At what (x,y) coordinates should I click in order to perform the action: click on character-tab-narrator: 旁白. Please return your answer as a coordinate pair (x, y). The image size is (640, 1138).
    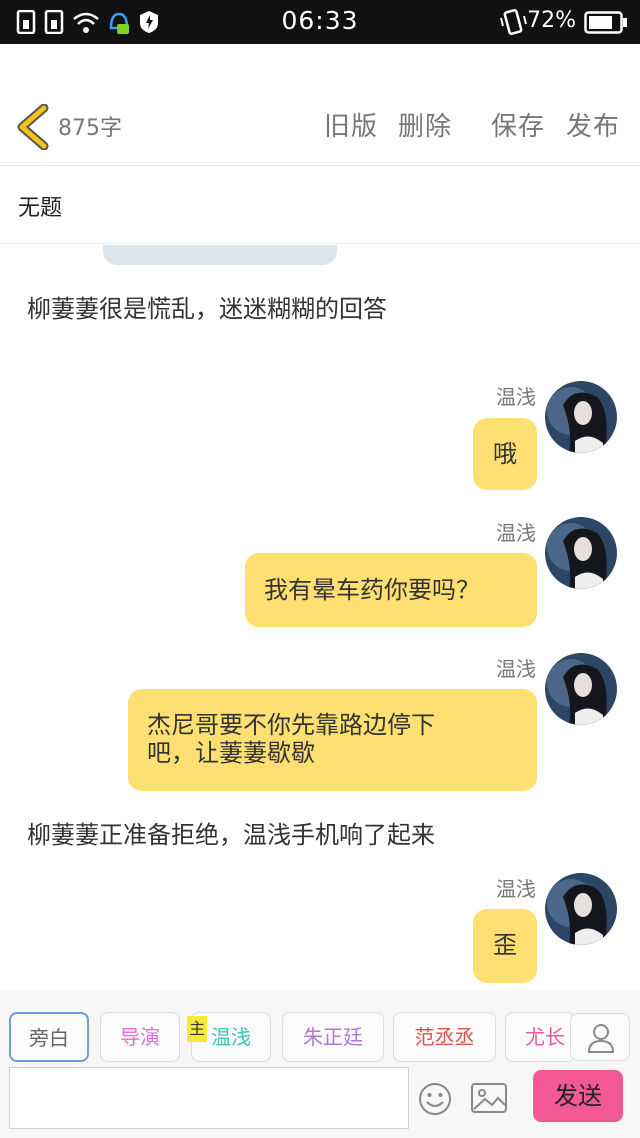
    Looking at the image, I should click on (49, 1037).